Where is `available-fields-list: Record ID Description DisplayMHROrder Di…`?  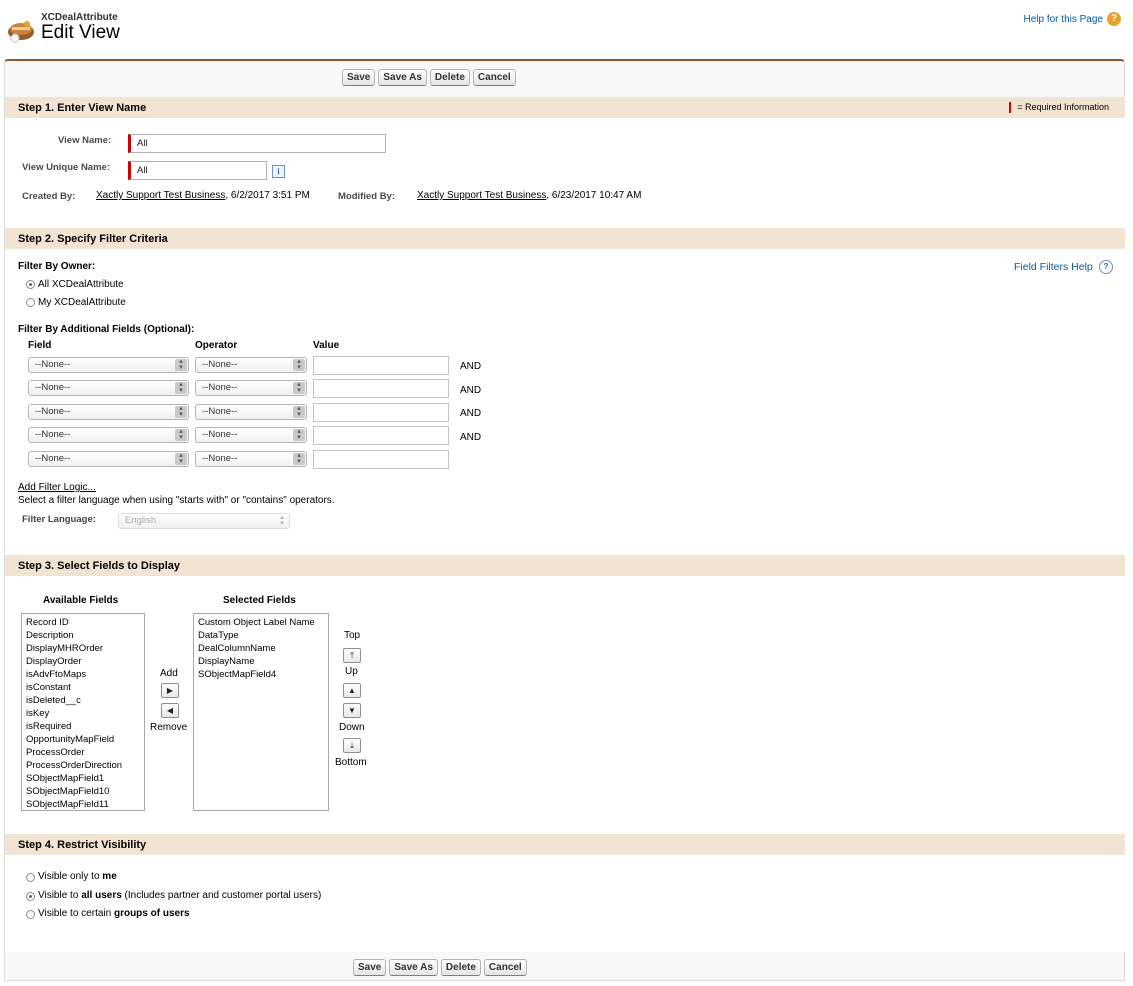 available-fields-list: Record ID Description DisplayMHROrder Di… is located at coordinates (83, 712).